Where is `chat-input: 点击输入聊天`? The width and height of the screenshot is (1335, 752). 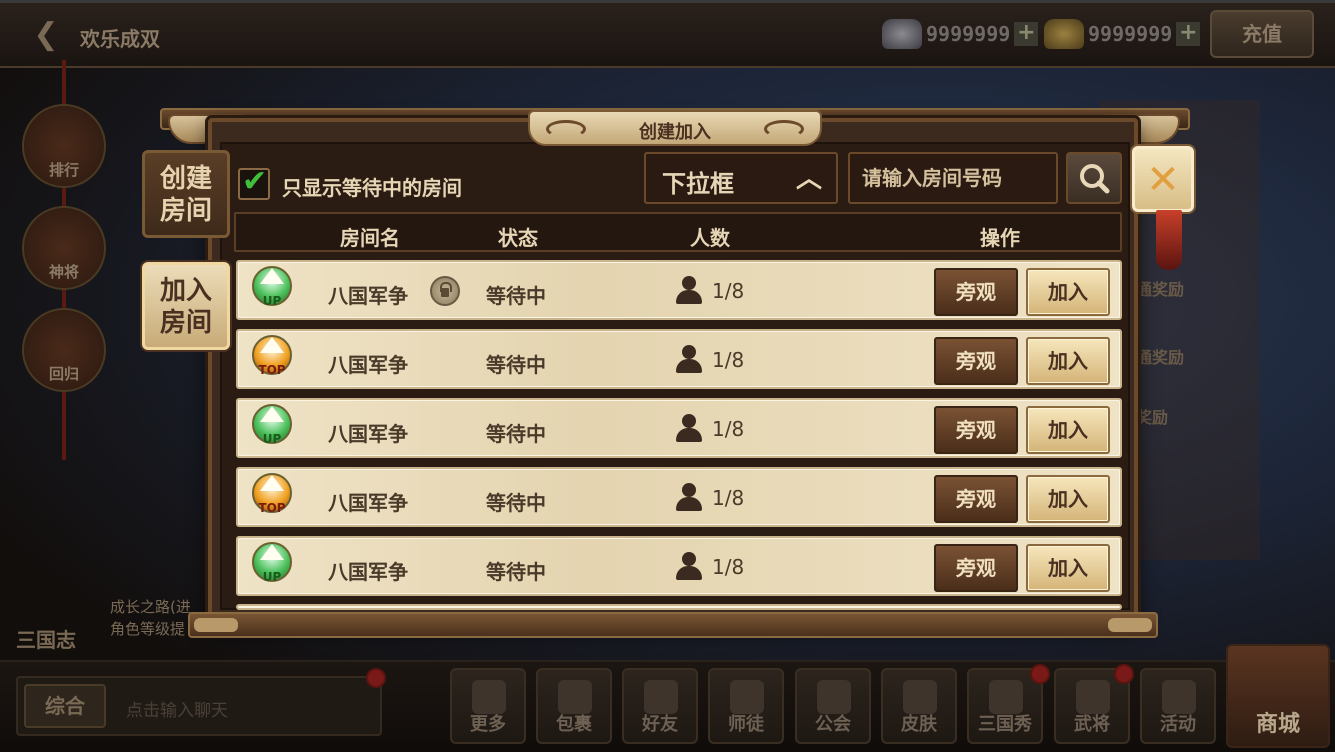 chat-input: 点击输入聊天 is located at coordinates (177, 708).